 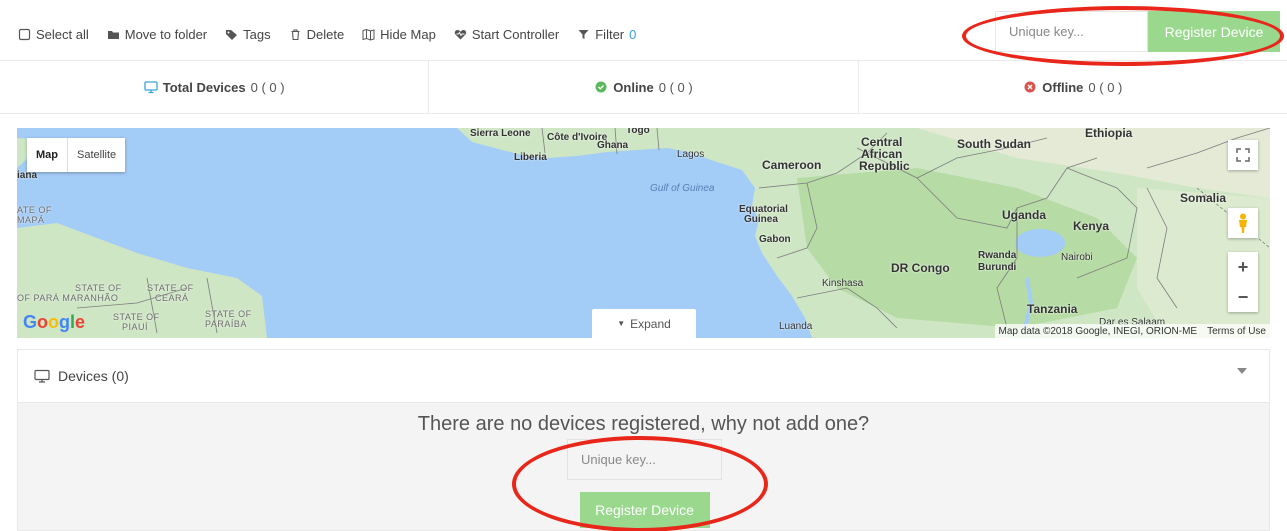 I want to click on move-to-folder-button: Move to folder, so click(x=157, y=34).